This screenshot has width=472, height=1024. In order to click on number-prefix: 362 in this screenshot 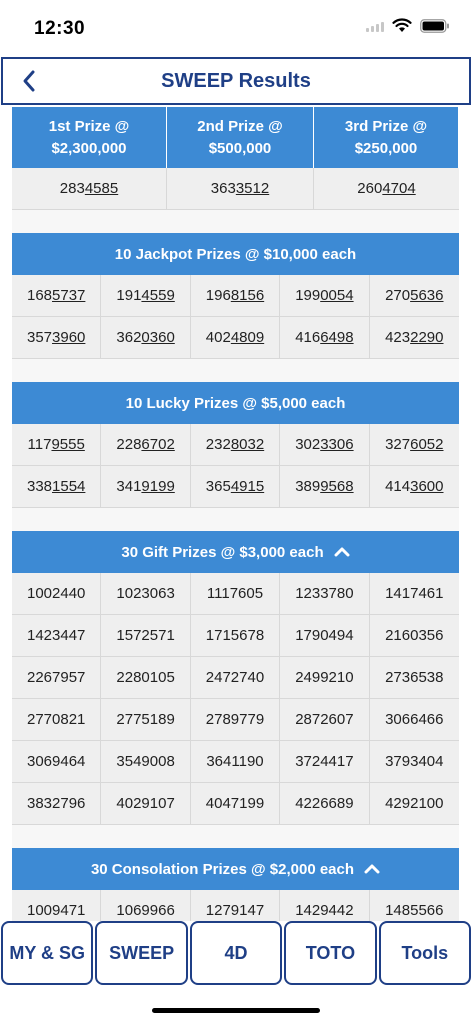, I will do `click(129, 337)`.